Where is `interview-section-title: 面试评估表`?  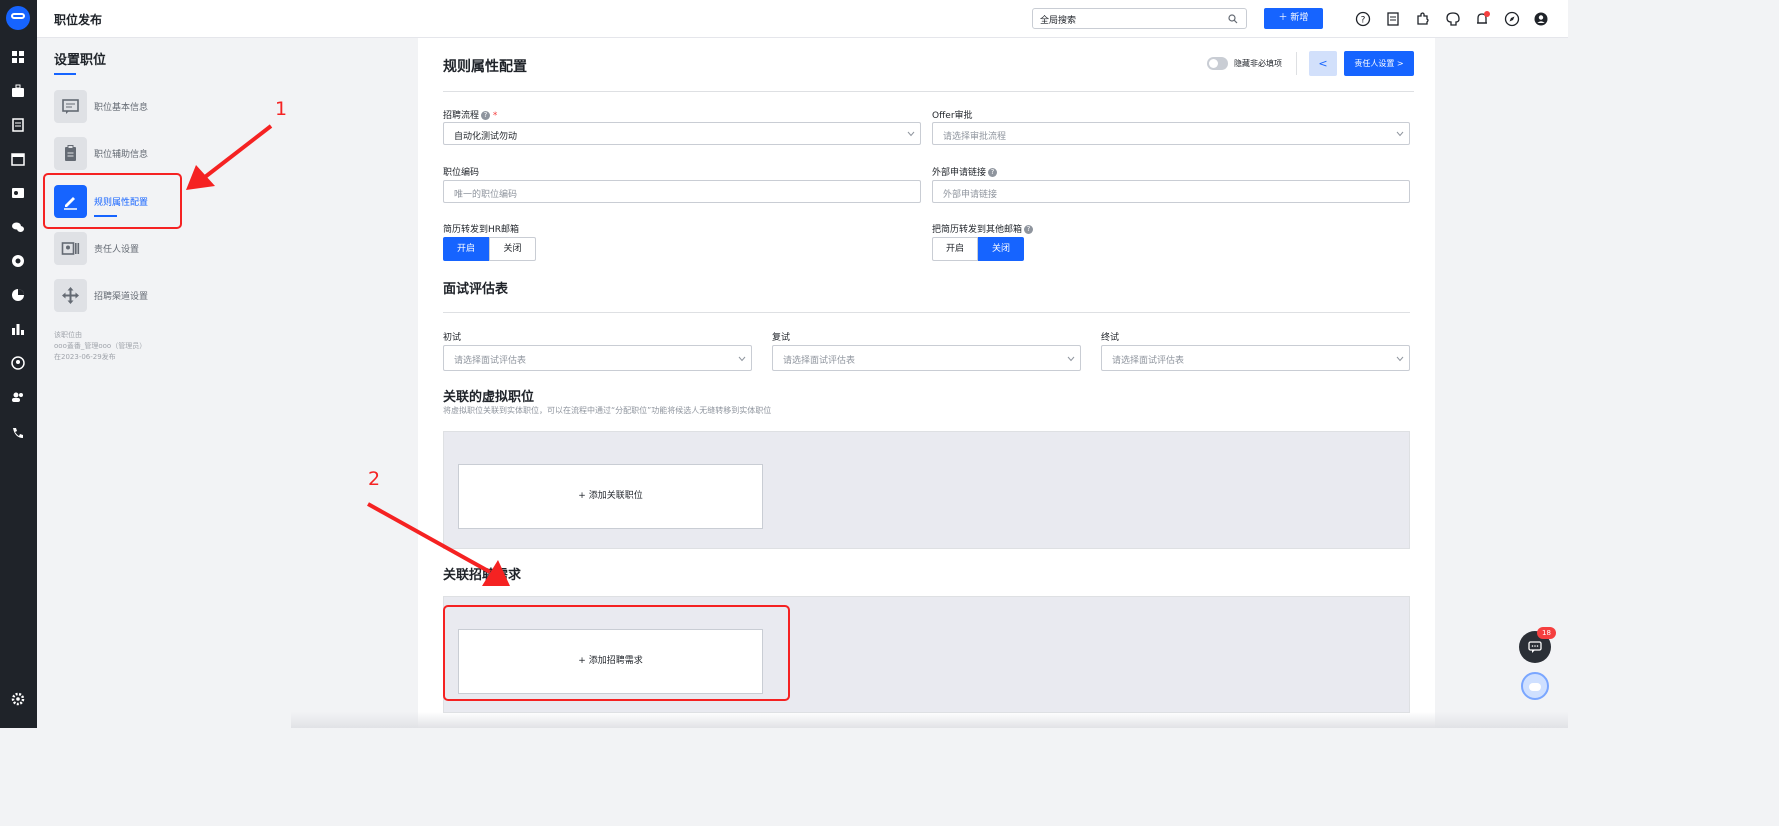
interview-section-title: 面试评估表 is located at coordinates (476, 289).